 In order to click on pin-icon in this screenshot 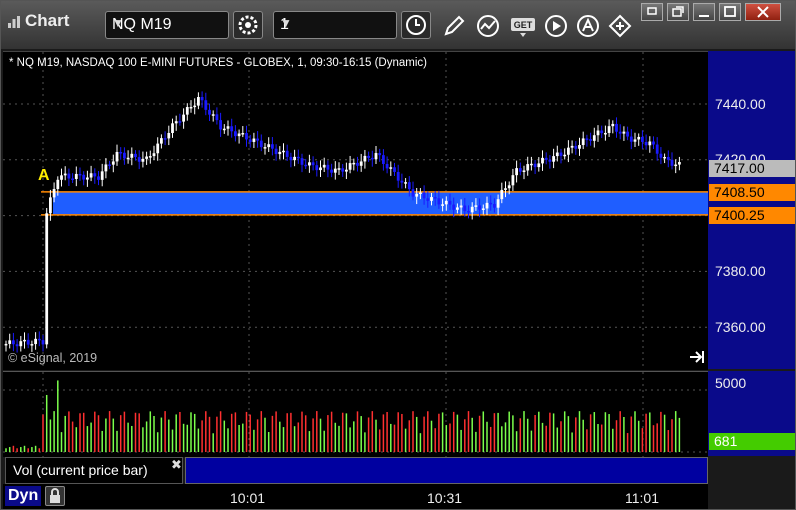, I will do `click(652, 11)`.